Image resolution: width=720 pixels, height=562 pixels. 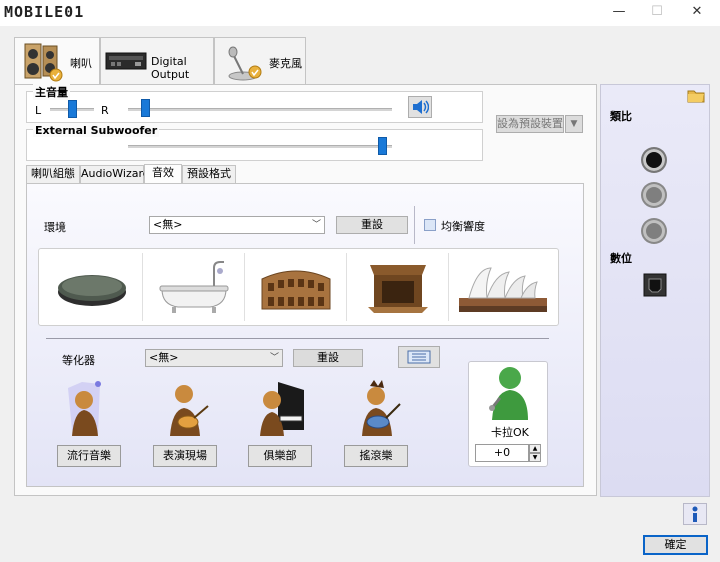 What do you see at coordinates (84, 408) in the screenshot?
I see `pop-singer-icon` at bounding box center [84, 408].